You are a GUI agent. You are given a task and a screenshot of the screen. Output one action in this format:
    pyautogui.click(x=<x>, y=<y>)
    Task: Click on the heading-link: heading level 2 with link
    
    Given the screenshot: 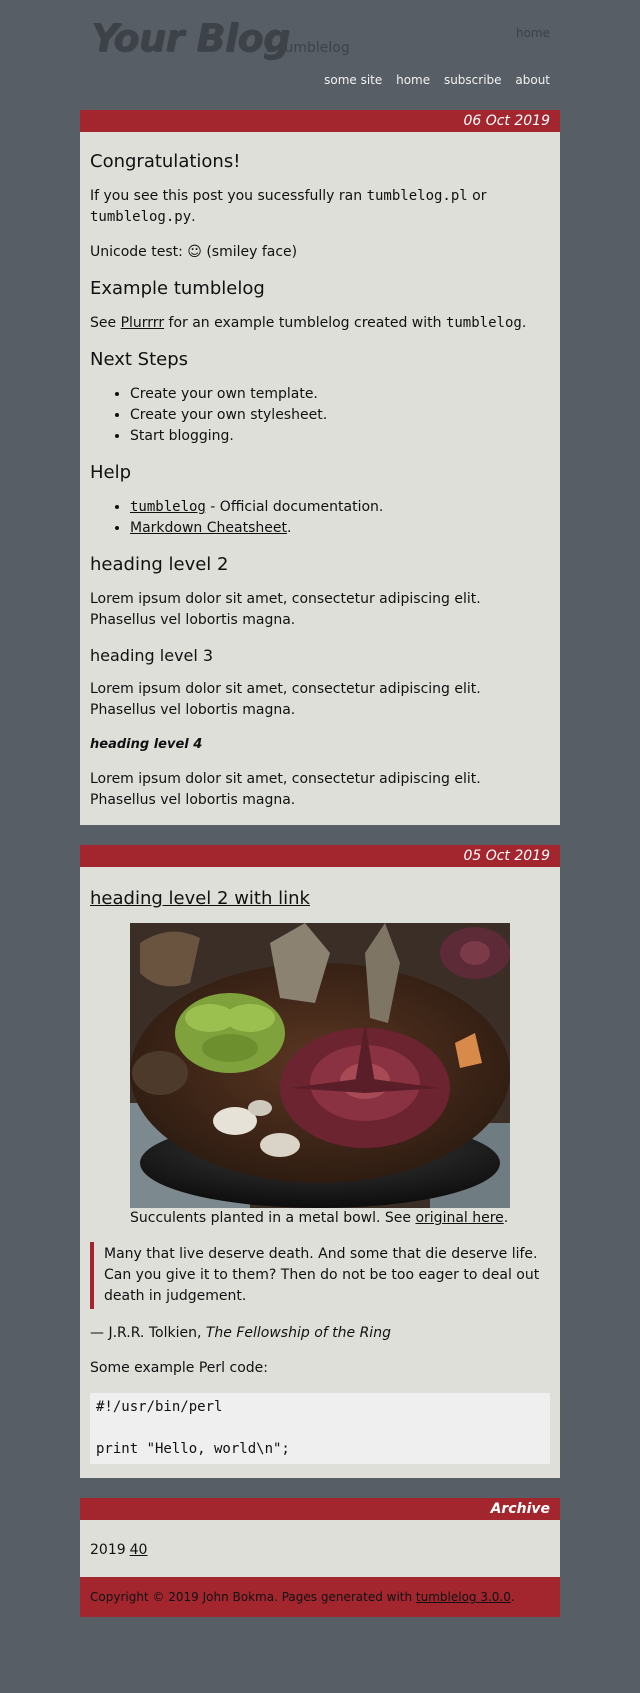 What is the action you would take?
    pyautogui.click(x=200, y=898)
    